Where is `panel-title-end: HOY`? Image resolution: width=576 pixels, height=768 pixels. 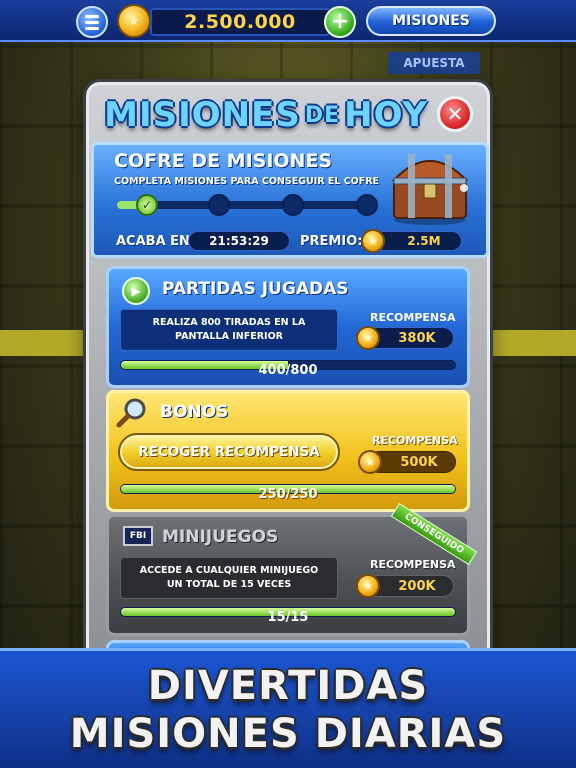
panel-title-end: HOY is located at coordinates (386, 115).